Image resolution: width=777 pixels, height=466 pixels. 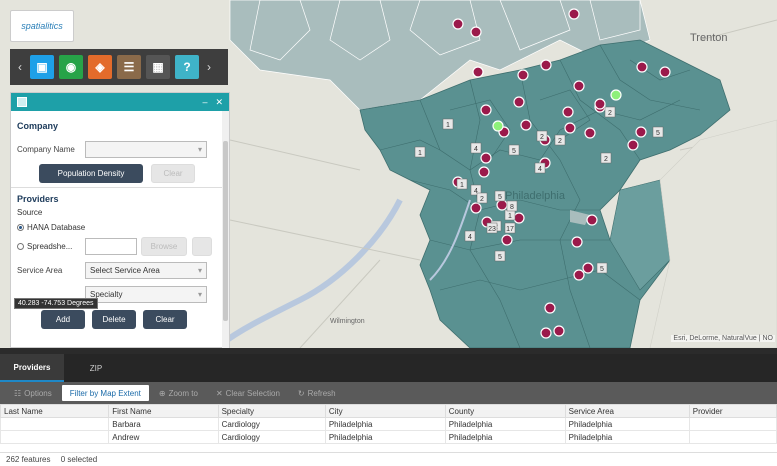 I want to click on hana-radio, so click(x=20, y=227).